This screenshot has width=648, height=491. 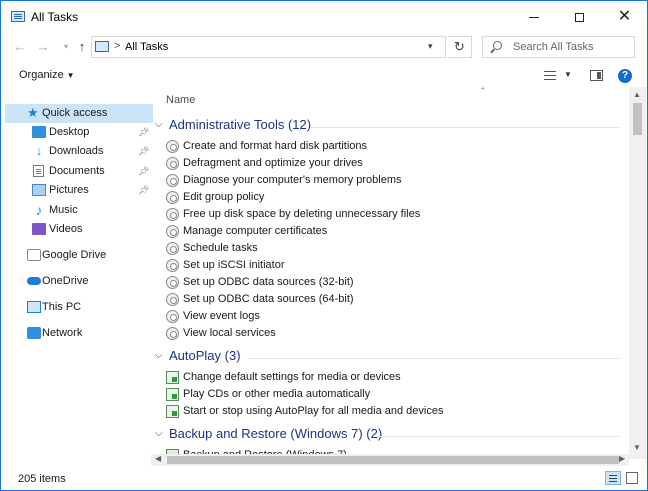 I want to click on group-header-backup-and-restore: ⌵ Backup and Restore (Windows 7) (2), so click(x=390, y=436).